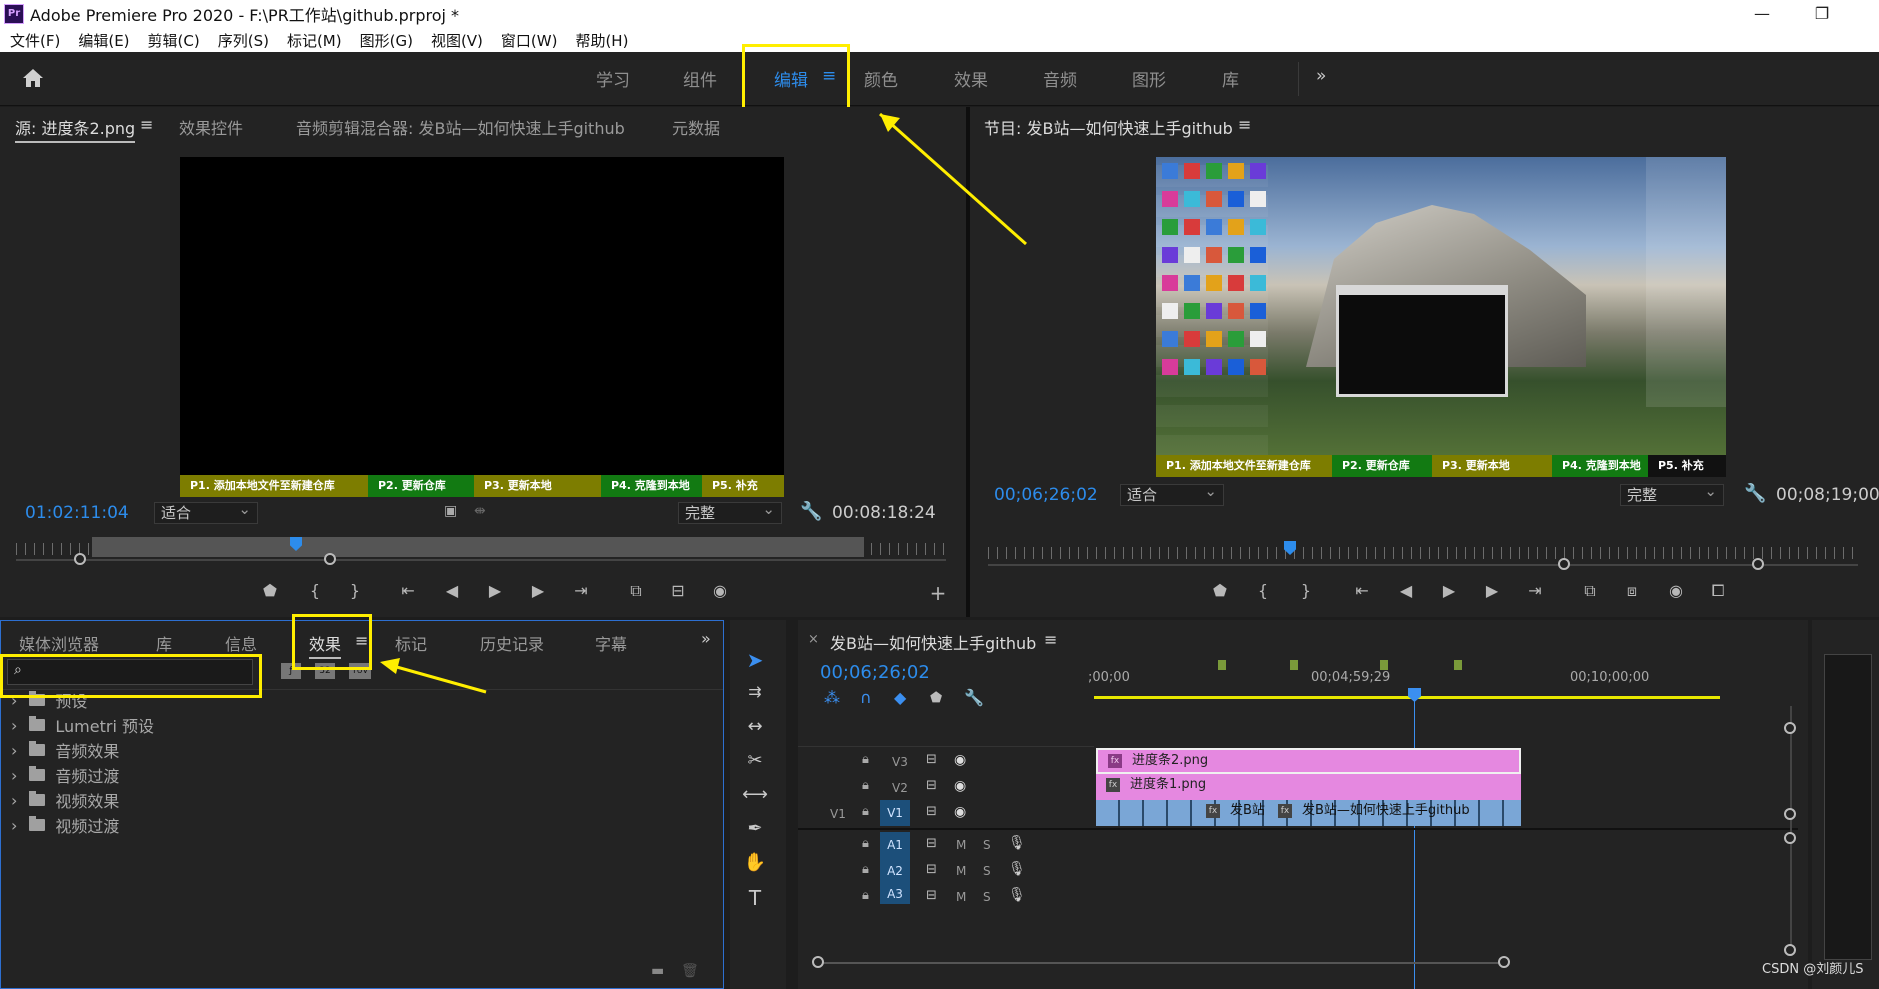  Describe the element at coordinates (529, 40) in the screenshot. I see `menu-window: 窗口(W)` at that location.